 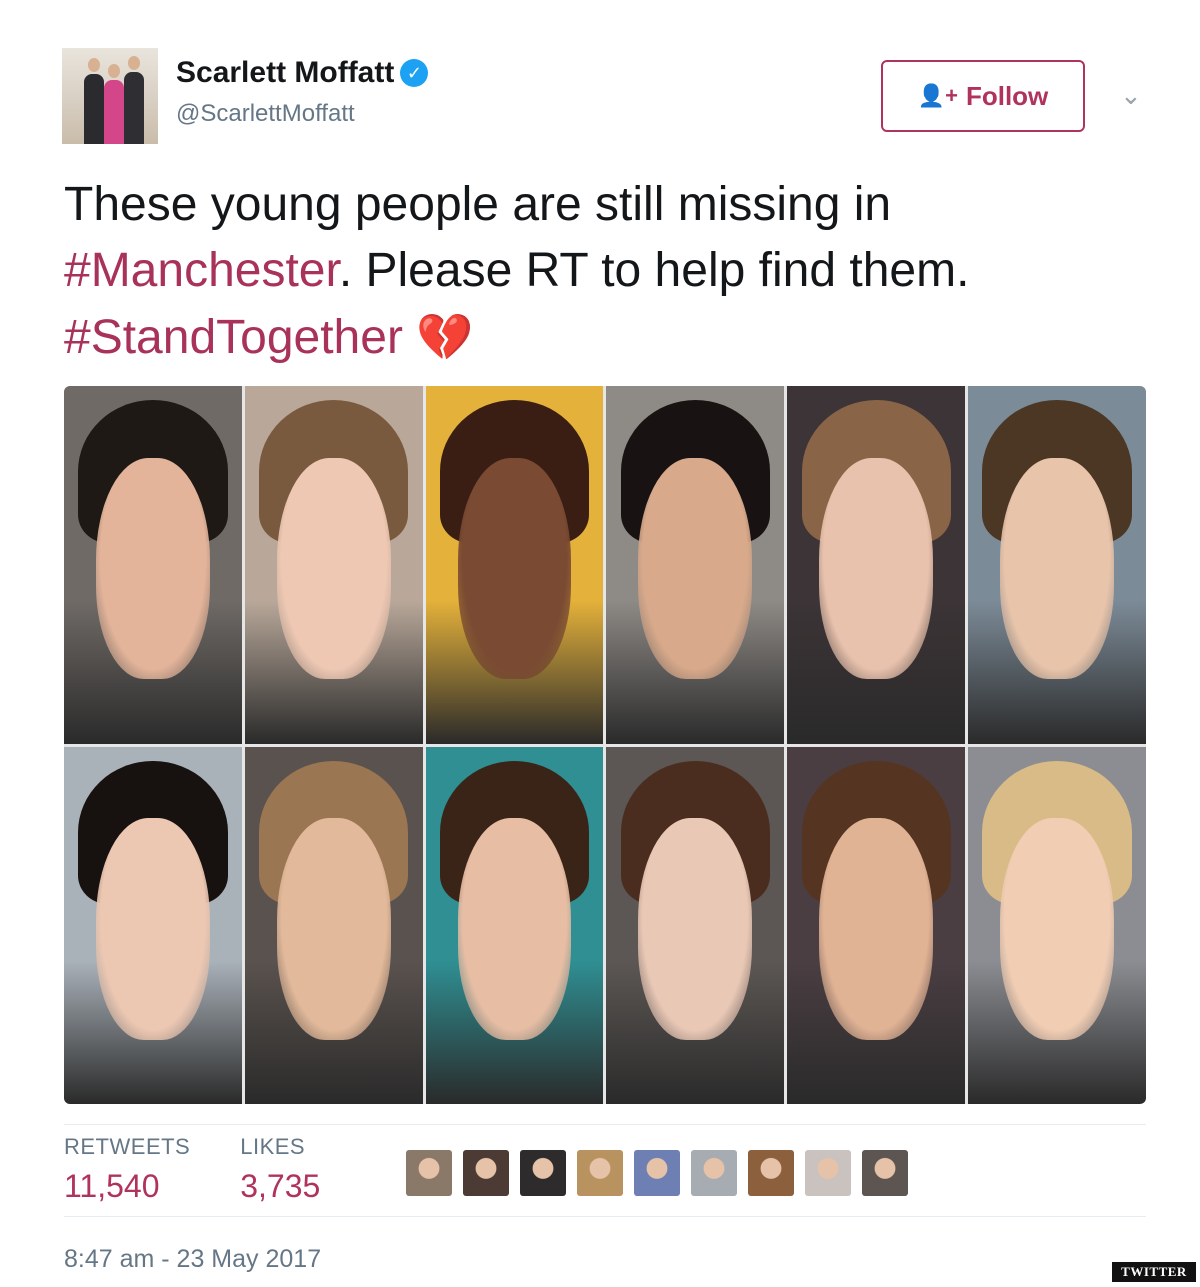 What do you see at coordinates (265, 114) in the screenshot?
I see `author-handle: @ScarlettMoffatt` at bounding box center [265, 114].